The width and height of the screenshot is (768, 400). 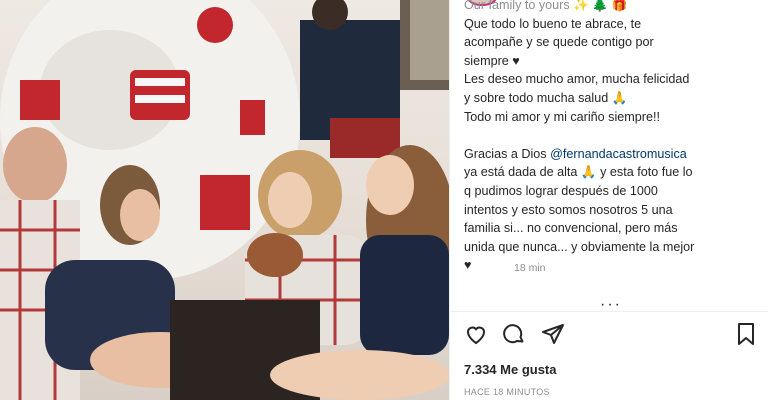 What do you see at coordinates (515, 335) in the screenshot?
I see `comment-icon` at bounding box center [515, 335].